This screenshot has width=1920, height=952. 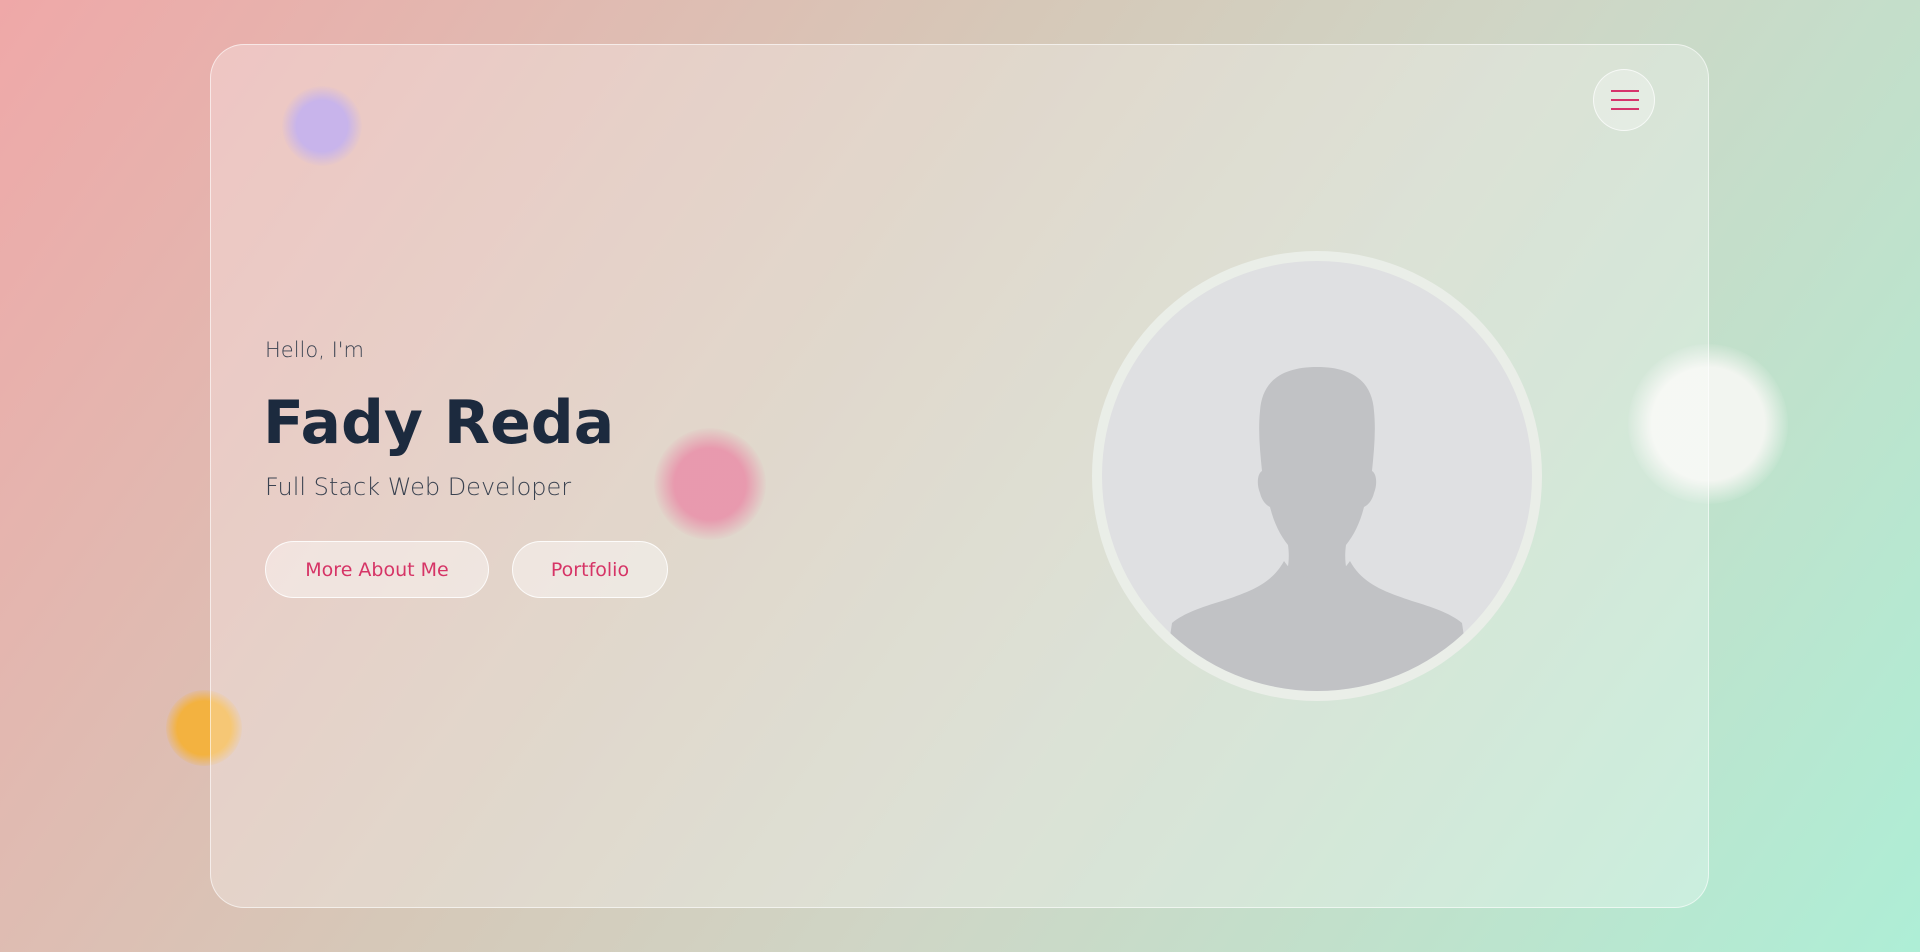 I want to click on page-title: Fady Reda, so click(x=439, y=423).